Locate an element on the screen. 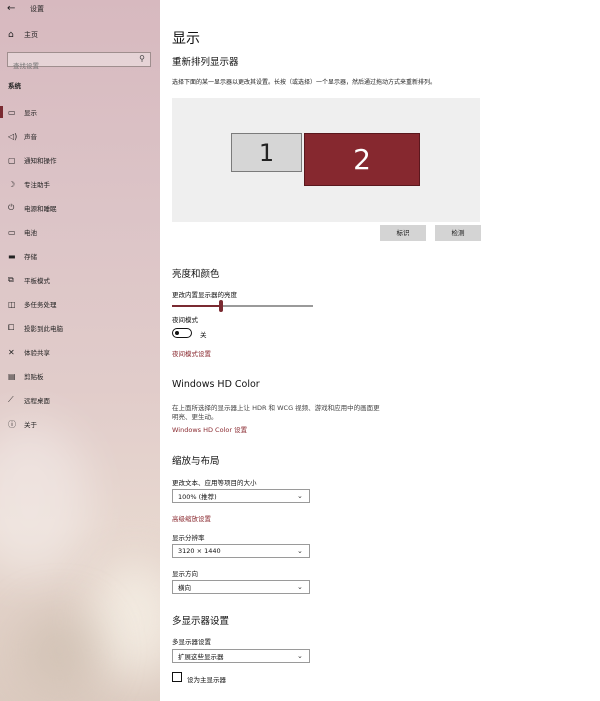 This screenshot has width=600, height=701. multi-display-label: 多显示器设置 is located at coordinates (191, 642).